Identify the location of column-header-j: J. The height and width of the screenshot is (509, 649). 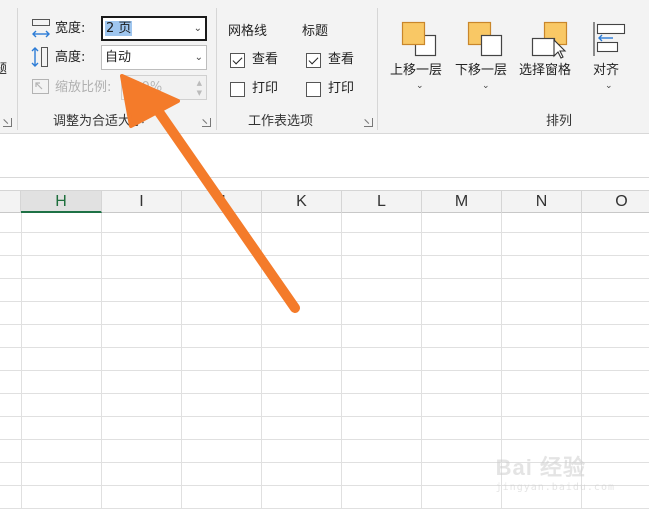
(222, 202).